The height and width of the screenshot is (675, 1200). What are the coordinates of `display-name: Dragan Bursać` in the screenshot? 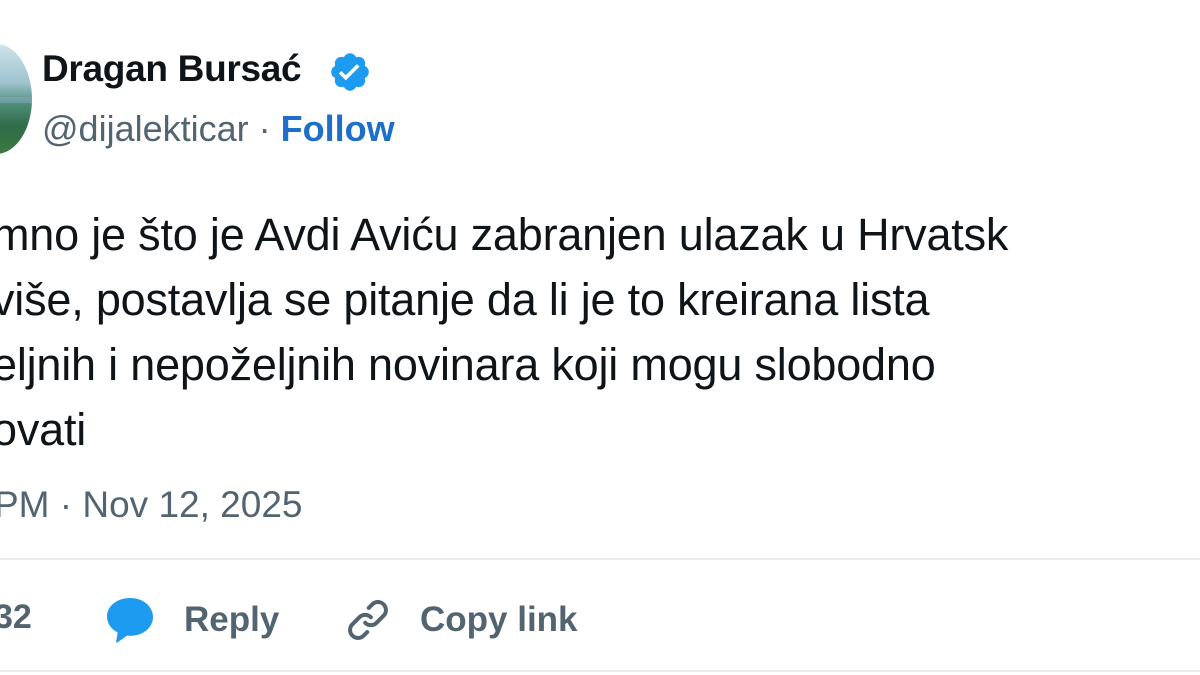 It's located at (172, 69).